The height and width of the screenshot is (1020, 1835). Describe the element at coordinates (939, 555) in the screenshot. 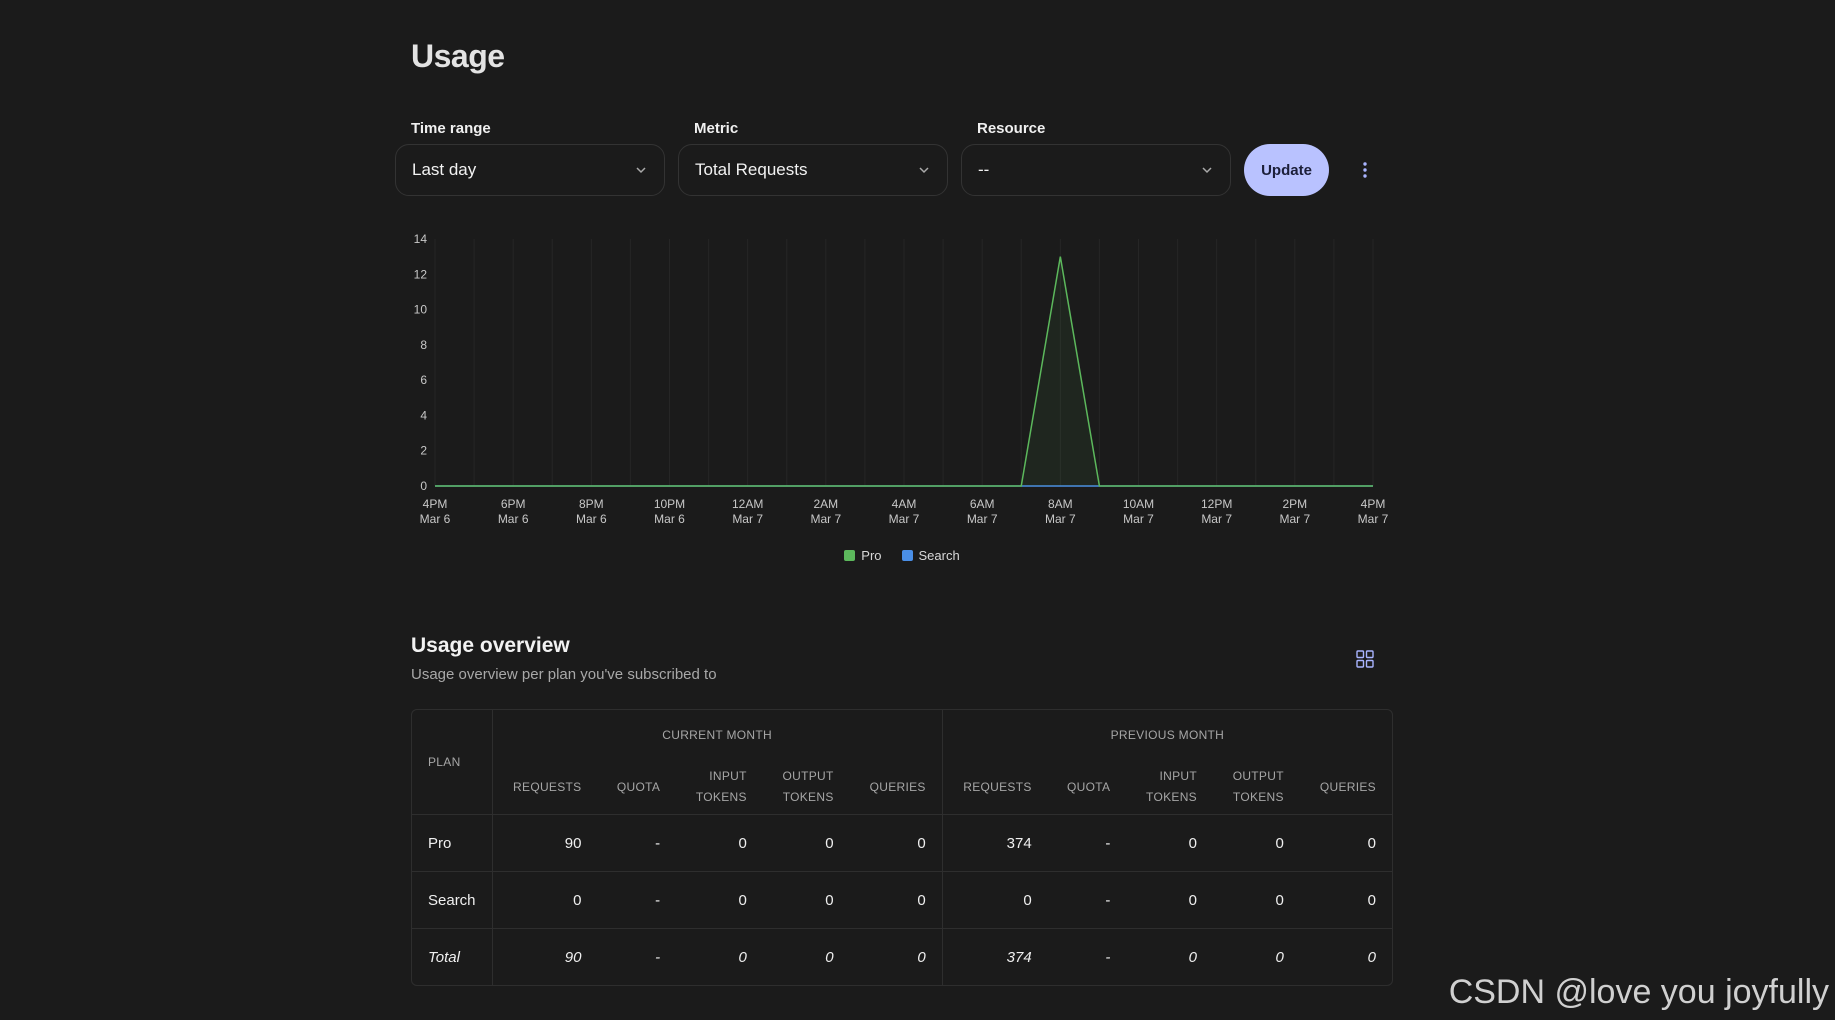

I see `legend-label: Search` at that location.